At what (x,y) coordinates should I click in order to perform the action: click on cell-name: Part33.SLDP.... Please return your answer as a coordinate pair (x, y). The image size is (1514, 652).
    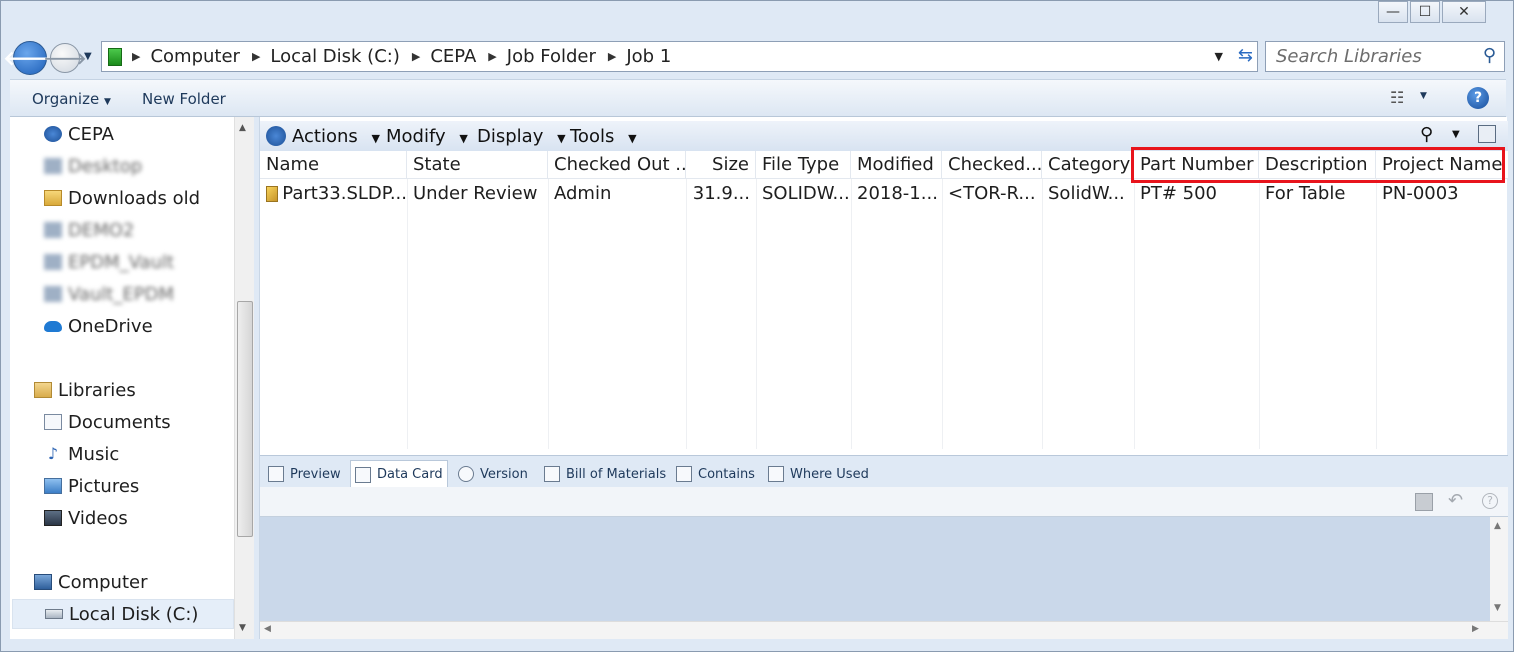
    Looking at the image, I should click on (333, 194).